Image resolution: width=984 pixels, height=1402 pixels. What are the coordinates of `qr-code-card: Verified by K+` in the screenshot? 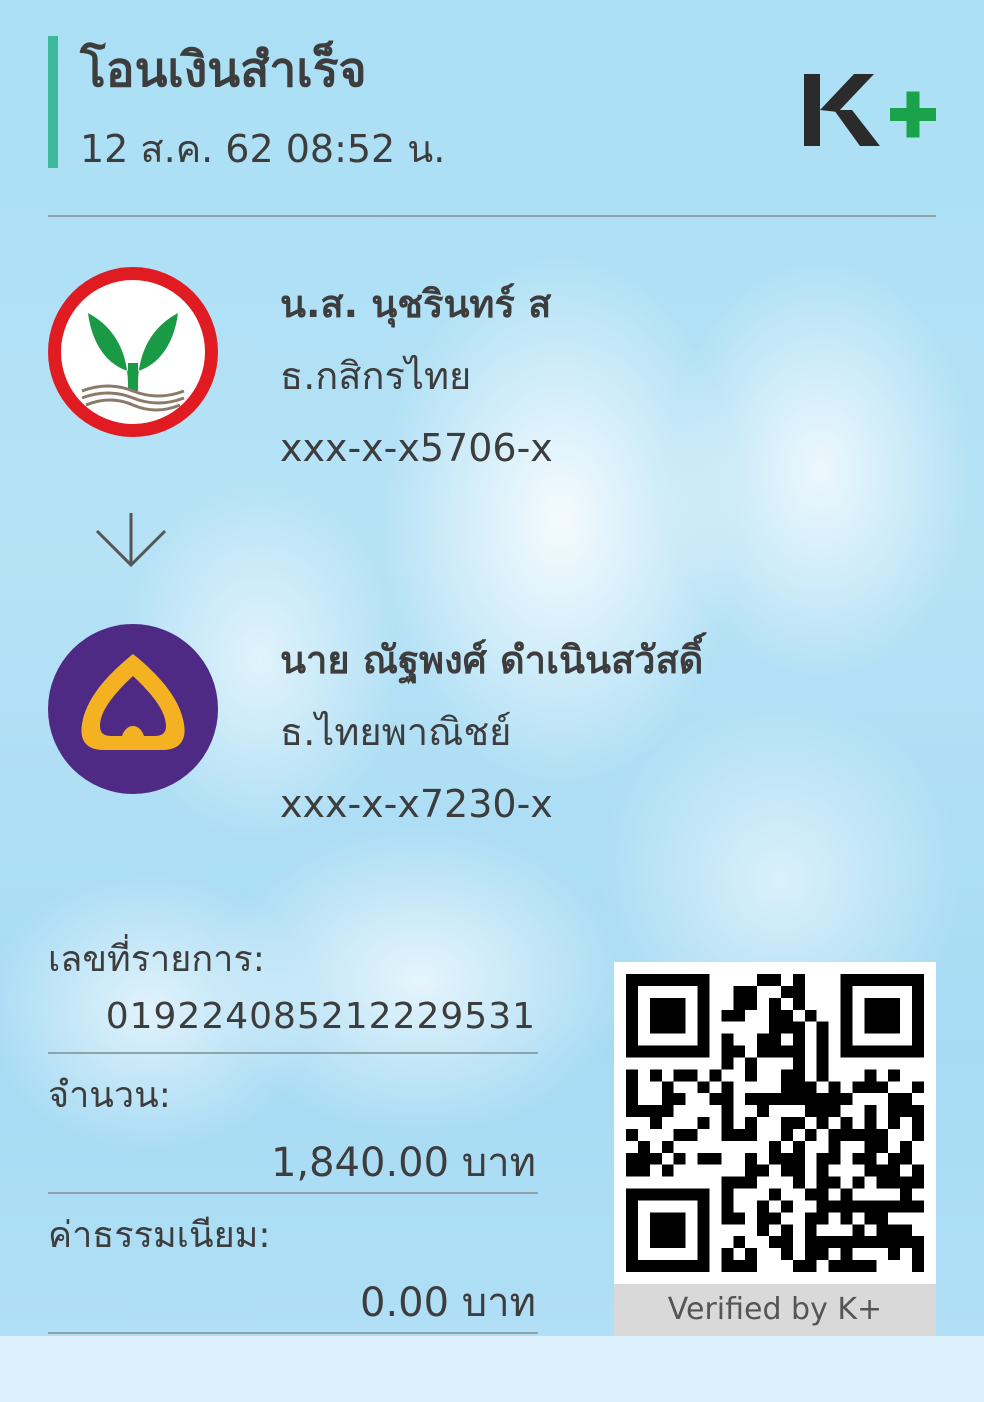 It's located at (775, 1149).